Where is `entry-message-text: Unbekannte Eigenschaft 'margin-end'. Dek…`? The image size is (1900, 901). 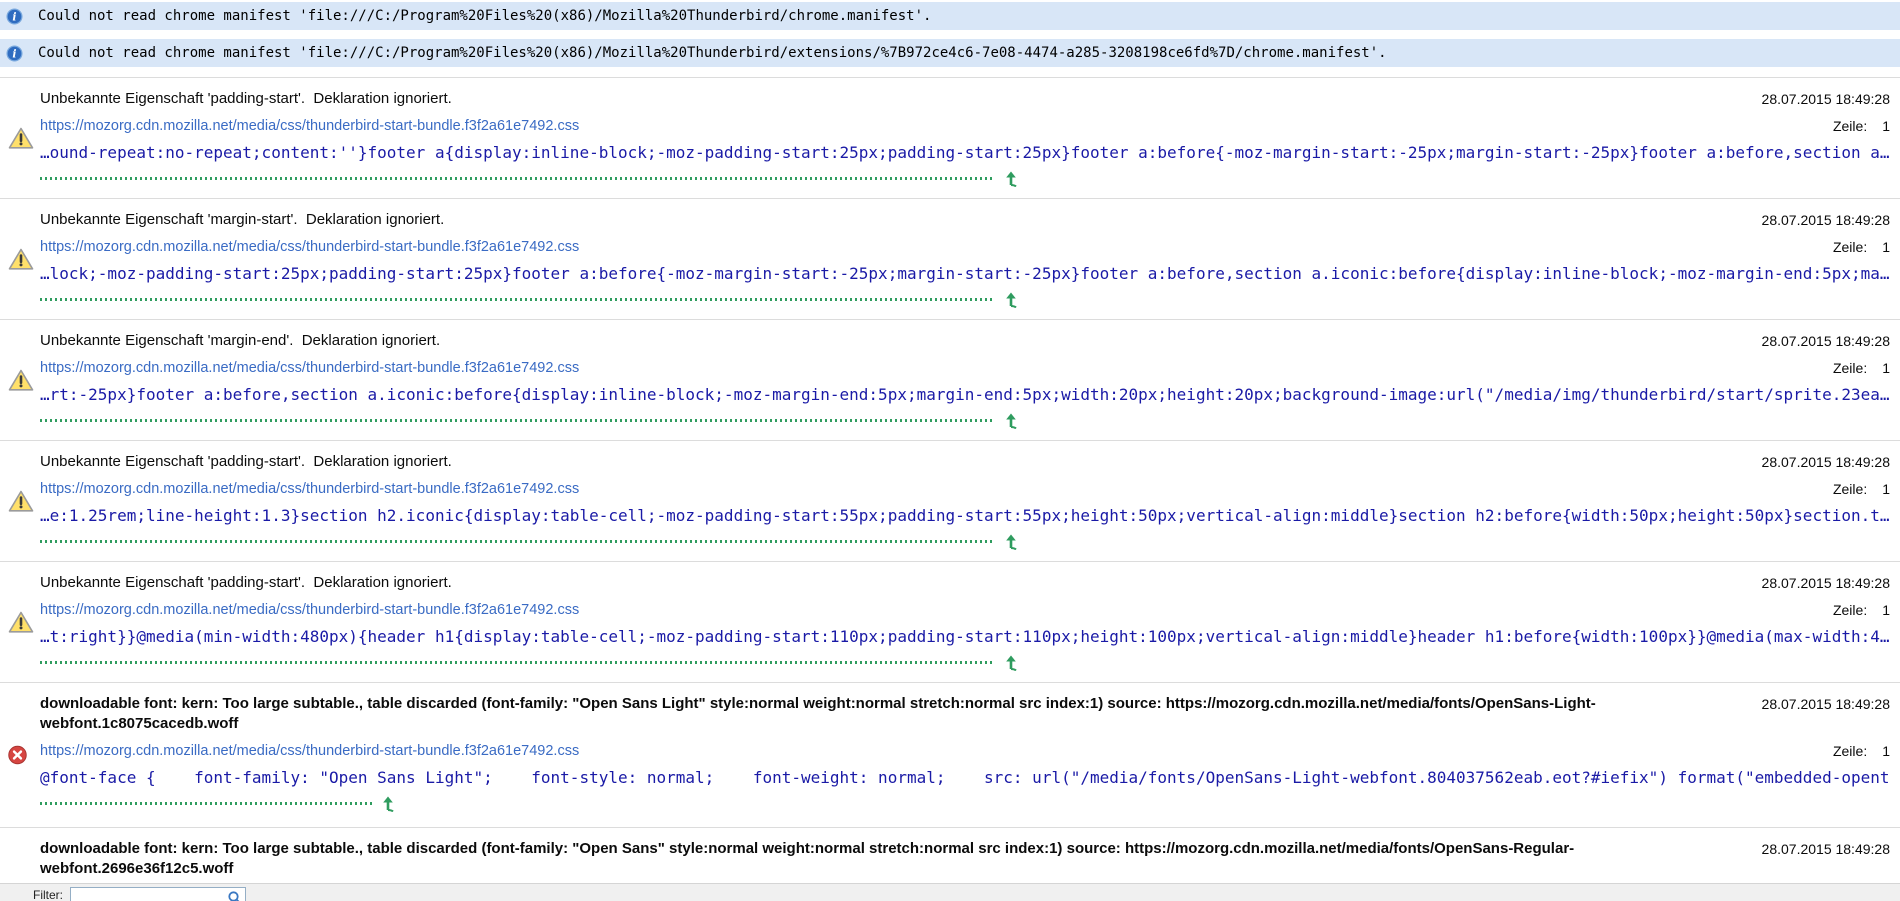 entry-message-text: Unbekannte Eigenschaft 'margin-end'. Dek… is located at coordinates (240, 340).